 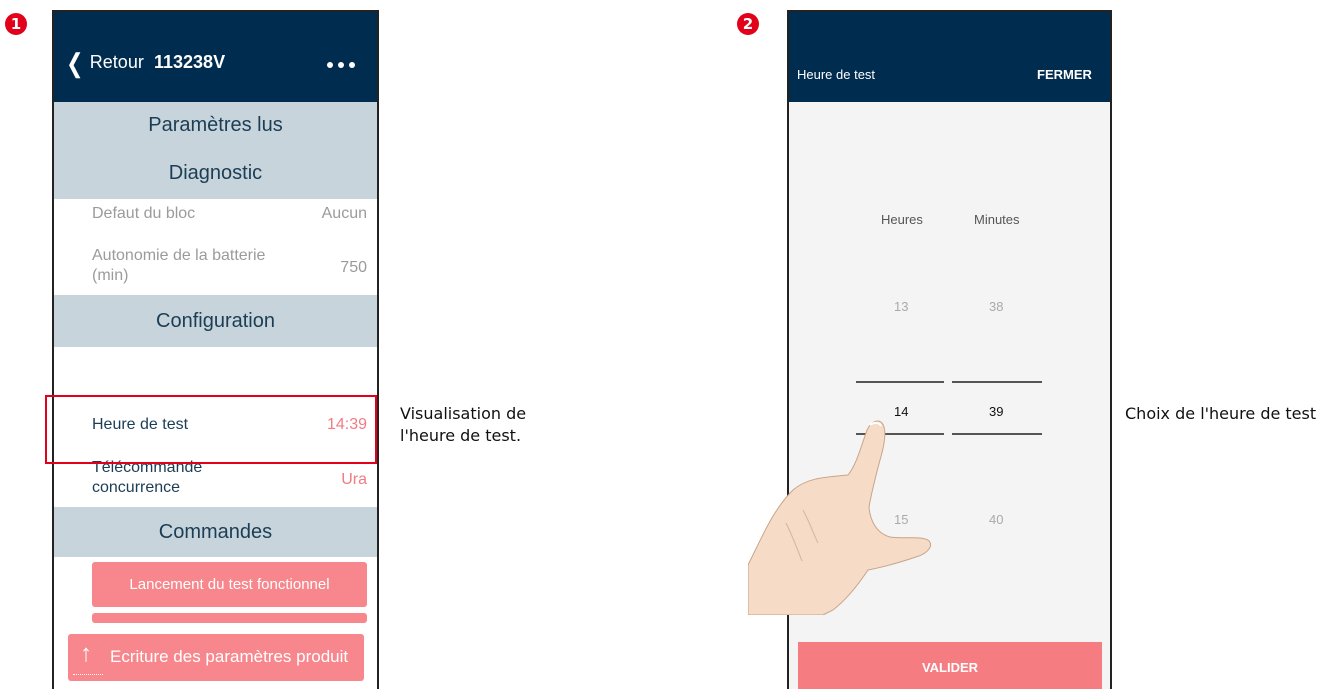 What do you see at coordinates (748, 24) in the screenshot?
I see `step-2-badge: 2` at bounding box center [748, 24].